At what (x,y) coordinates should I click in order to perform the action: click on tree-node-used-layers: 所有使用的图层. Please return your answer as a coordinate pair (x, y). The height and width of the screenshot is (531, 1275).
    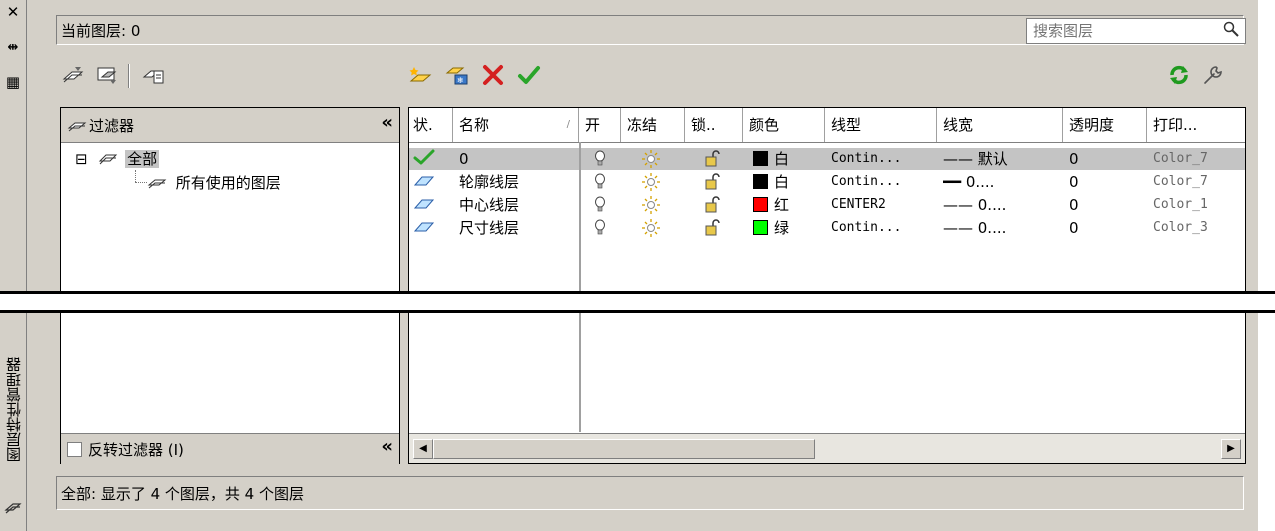
    Looking at the image, I should click on (214, 183).